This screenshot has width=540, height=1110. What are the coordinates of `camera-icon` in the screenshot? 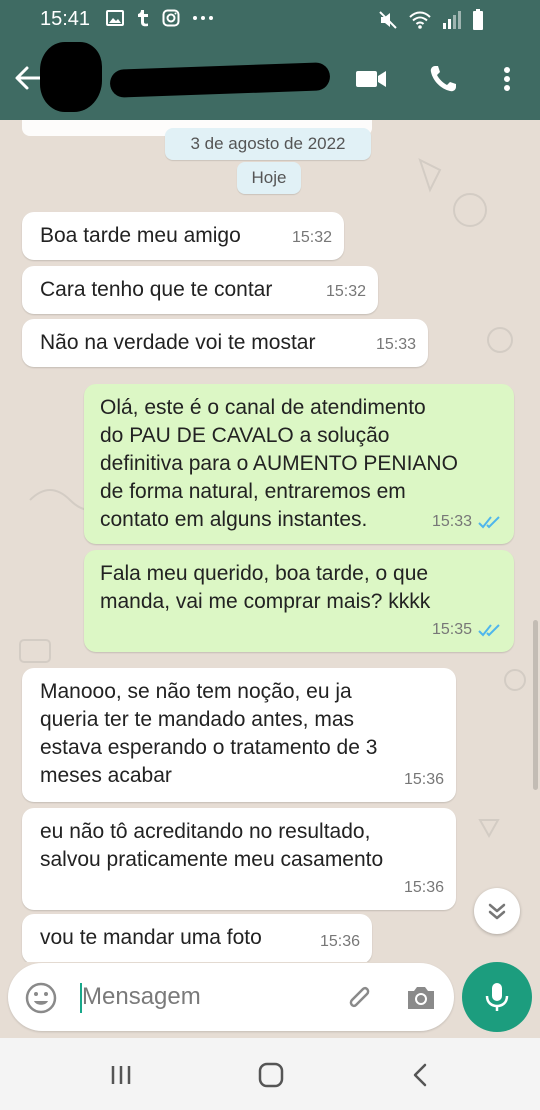 It's located at (421, 998).